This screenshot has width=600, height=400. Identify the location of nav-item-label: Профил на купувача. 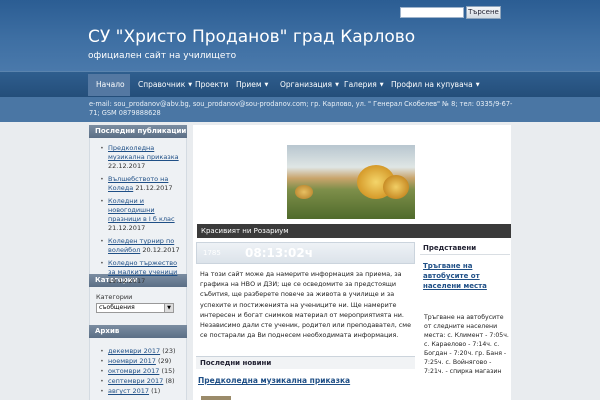
(432, 84).